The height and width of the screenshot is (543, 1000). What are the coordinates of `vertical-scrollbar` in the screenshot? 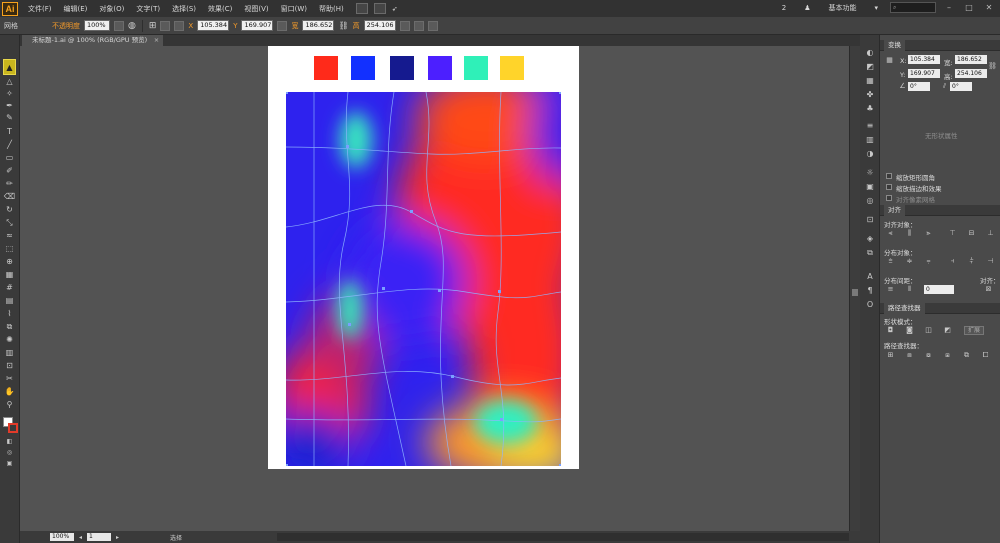 It's located at (854, 288).